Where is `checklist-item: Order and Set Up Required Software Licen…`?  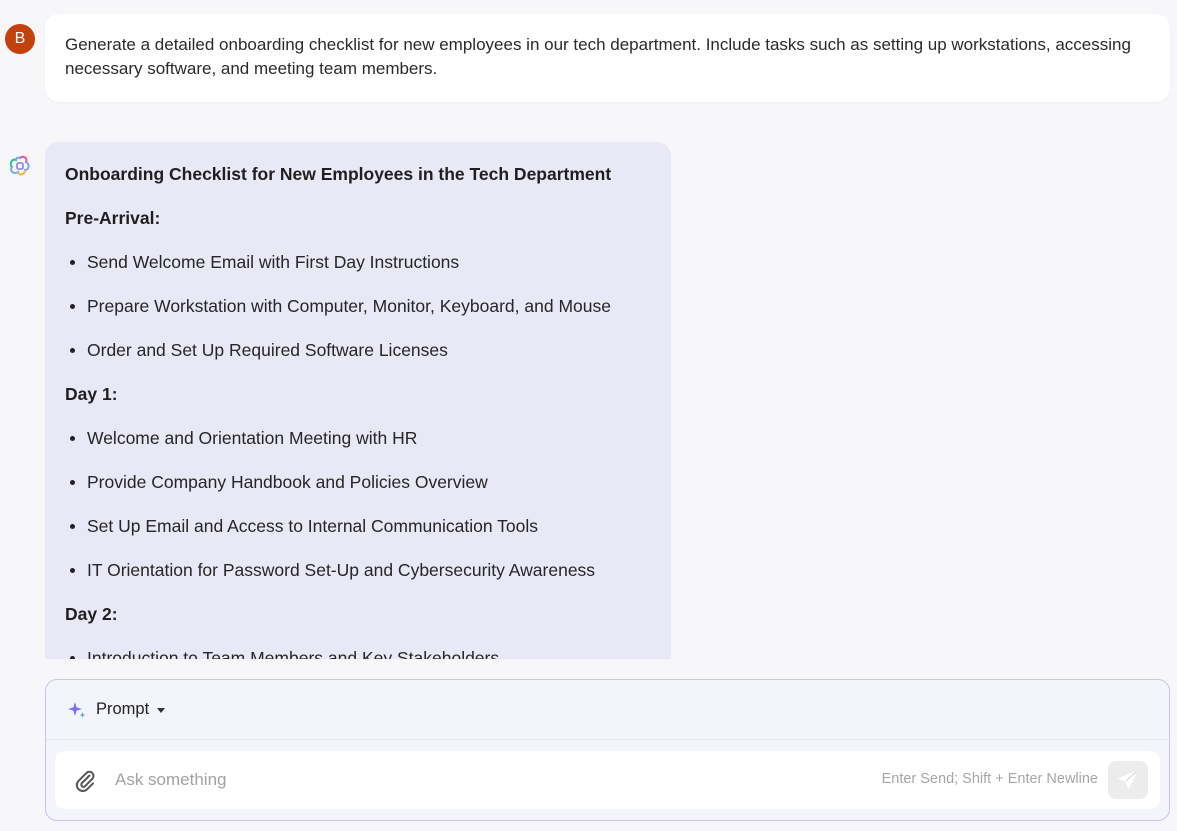 checklist-item: Order and Set Up Required Software Licen… is located at coordinates (358, 350).